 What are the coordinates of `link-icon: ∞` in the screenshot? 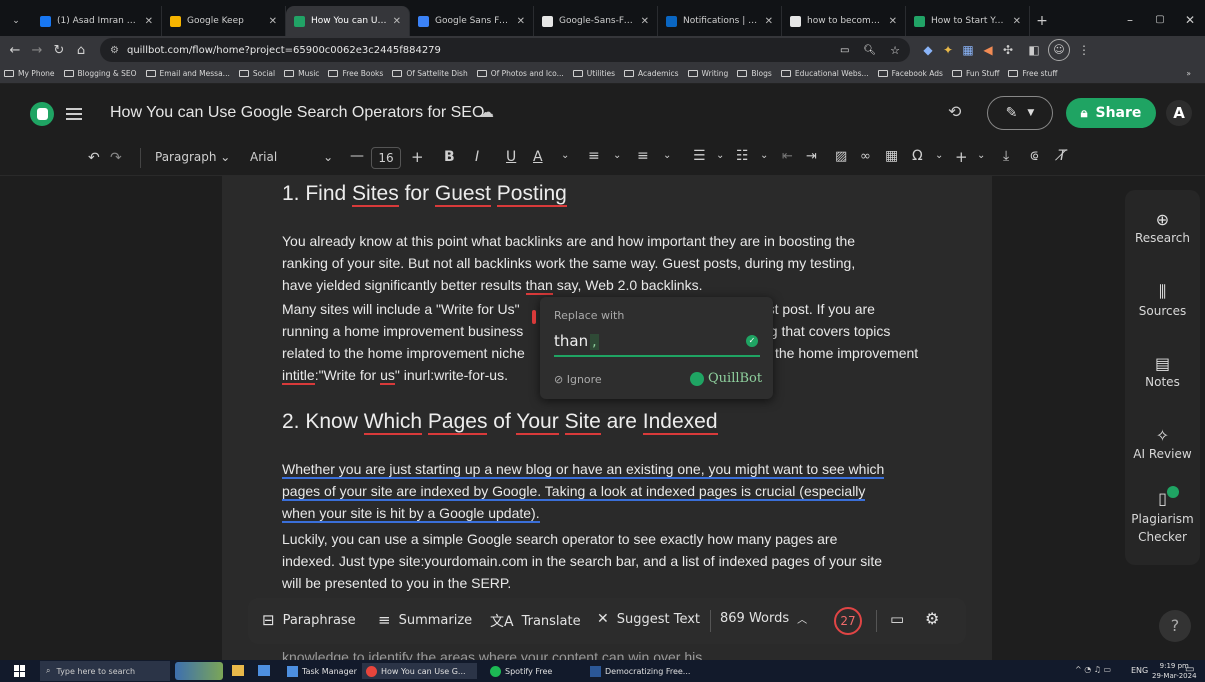 It's located at (865, 156).